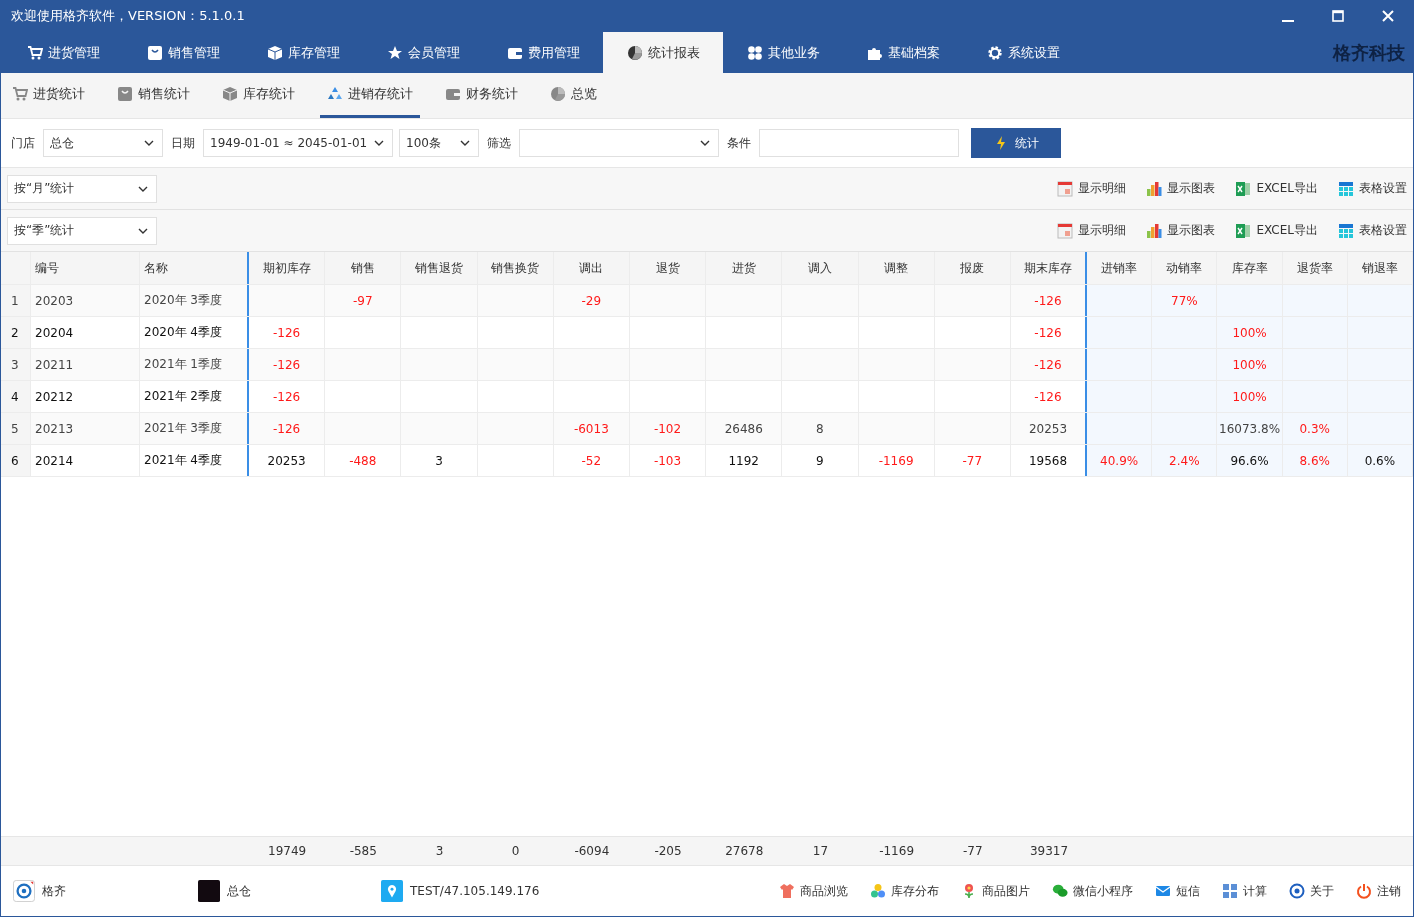 This screenshot has width=1414, height=917. I want to click on filter-dropdown, so click(619, 143).